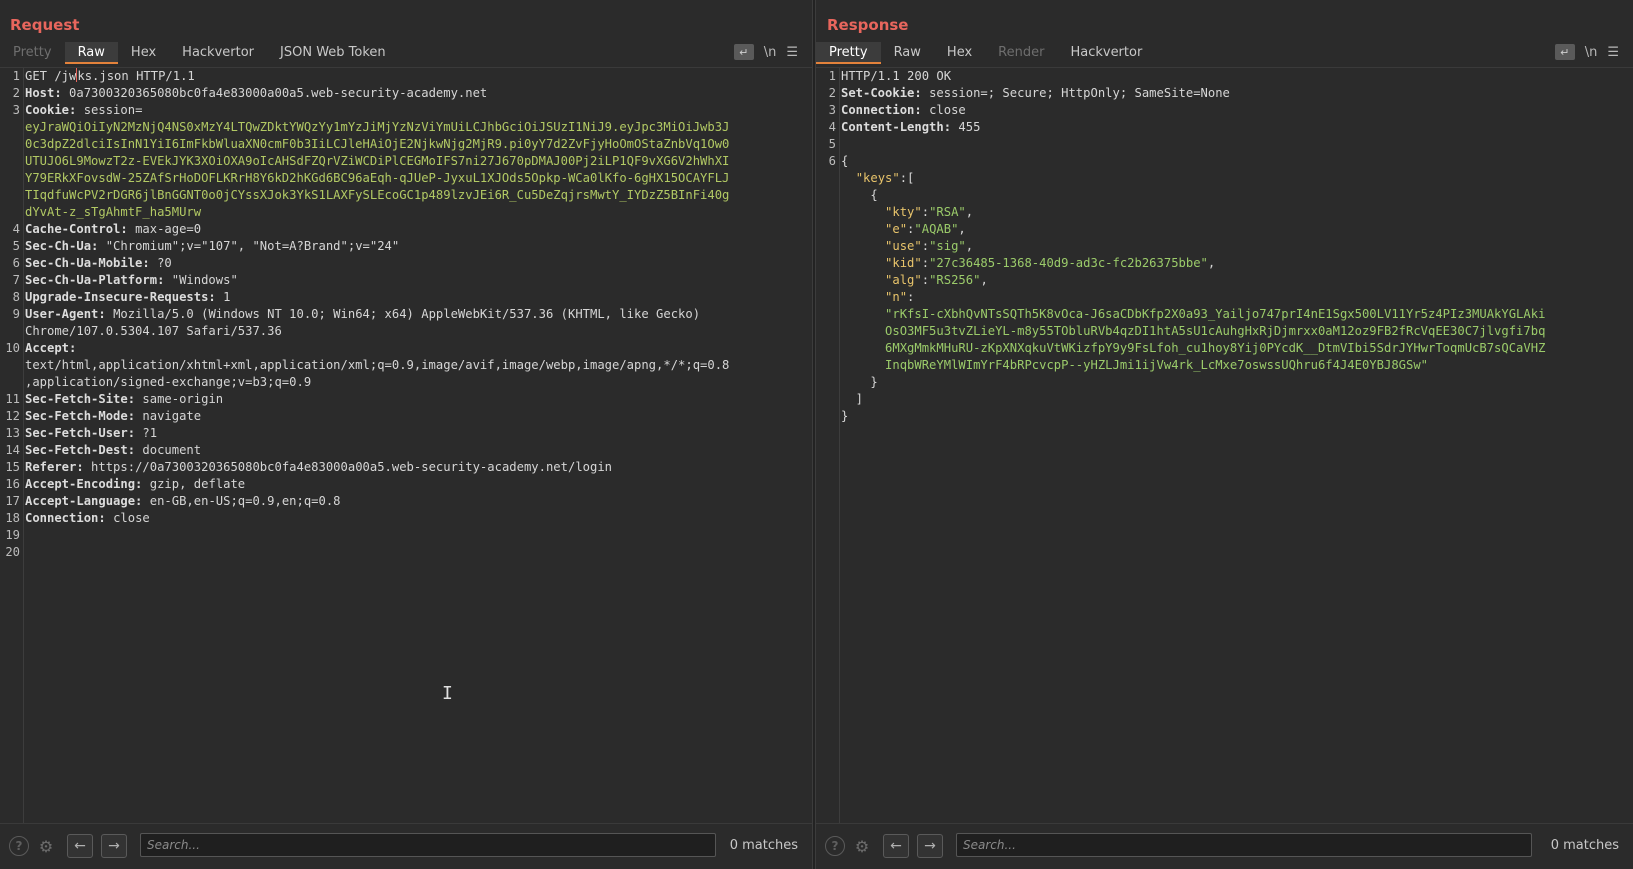  Describe the element at coordinates (143, 53) in the screenshot. I see `request-tab-hex: Hex` at that location.